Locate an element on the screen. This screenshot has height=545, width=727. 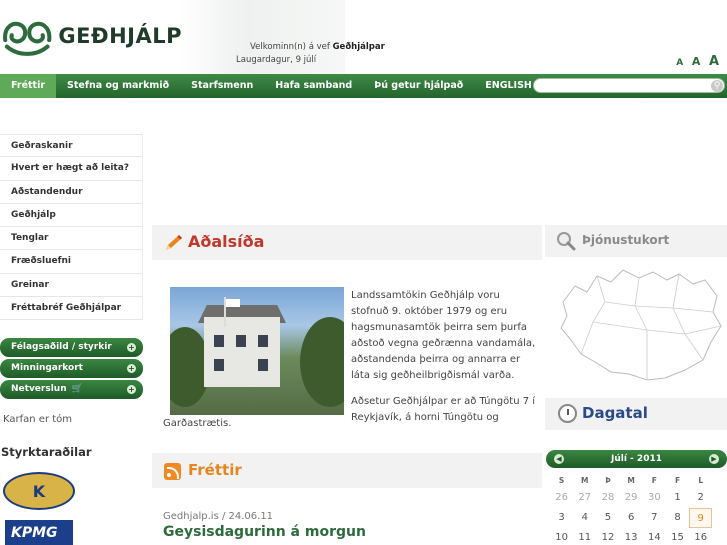
calendar-day: 10 is located at coordinates (561, 536).